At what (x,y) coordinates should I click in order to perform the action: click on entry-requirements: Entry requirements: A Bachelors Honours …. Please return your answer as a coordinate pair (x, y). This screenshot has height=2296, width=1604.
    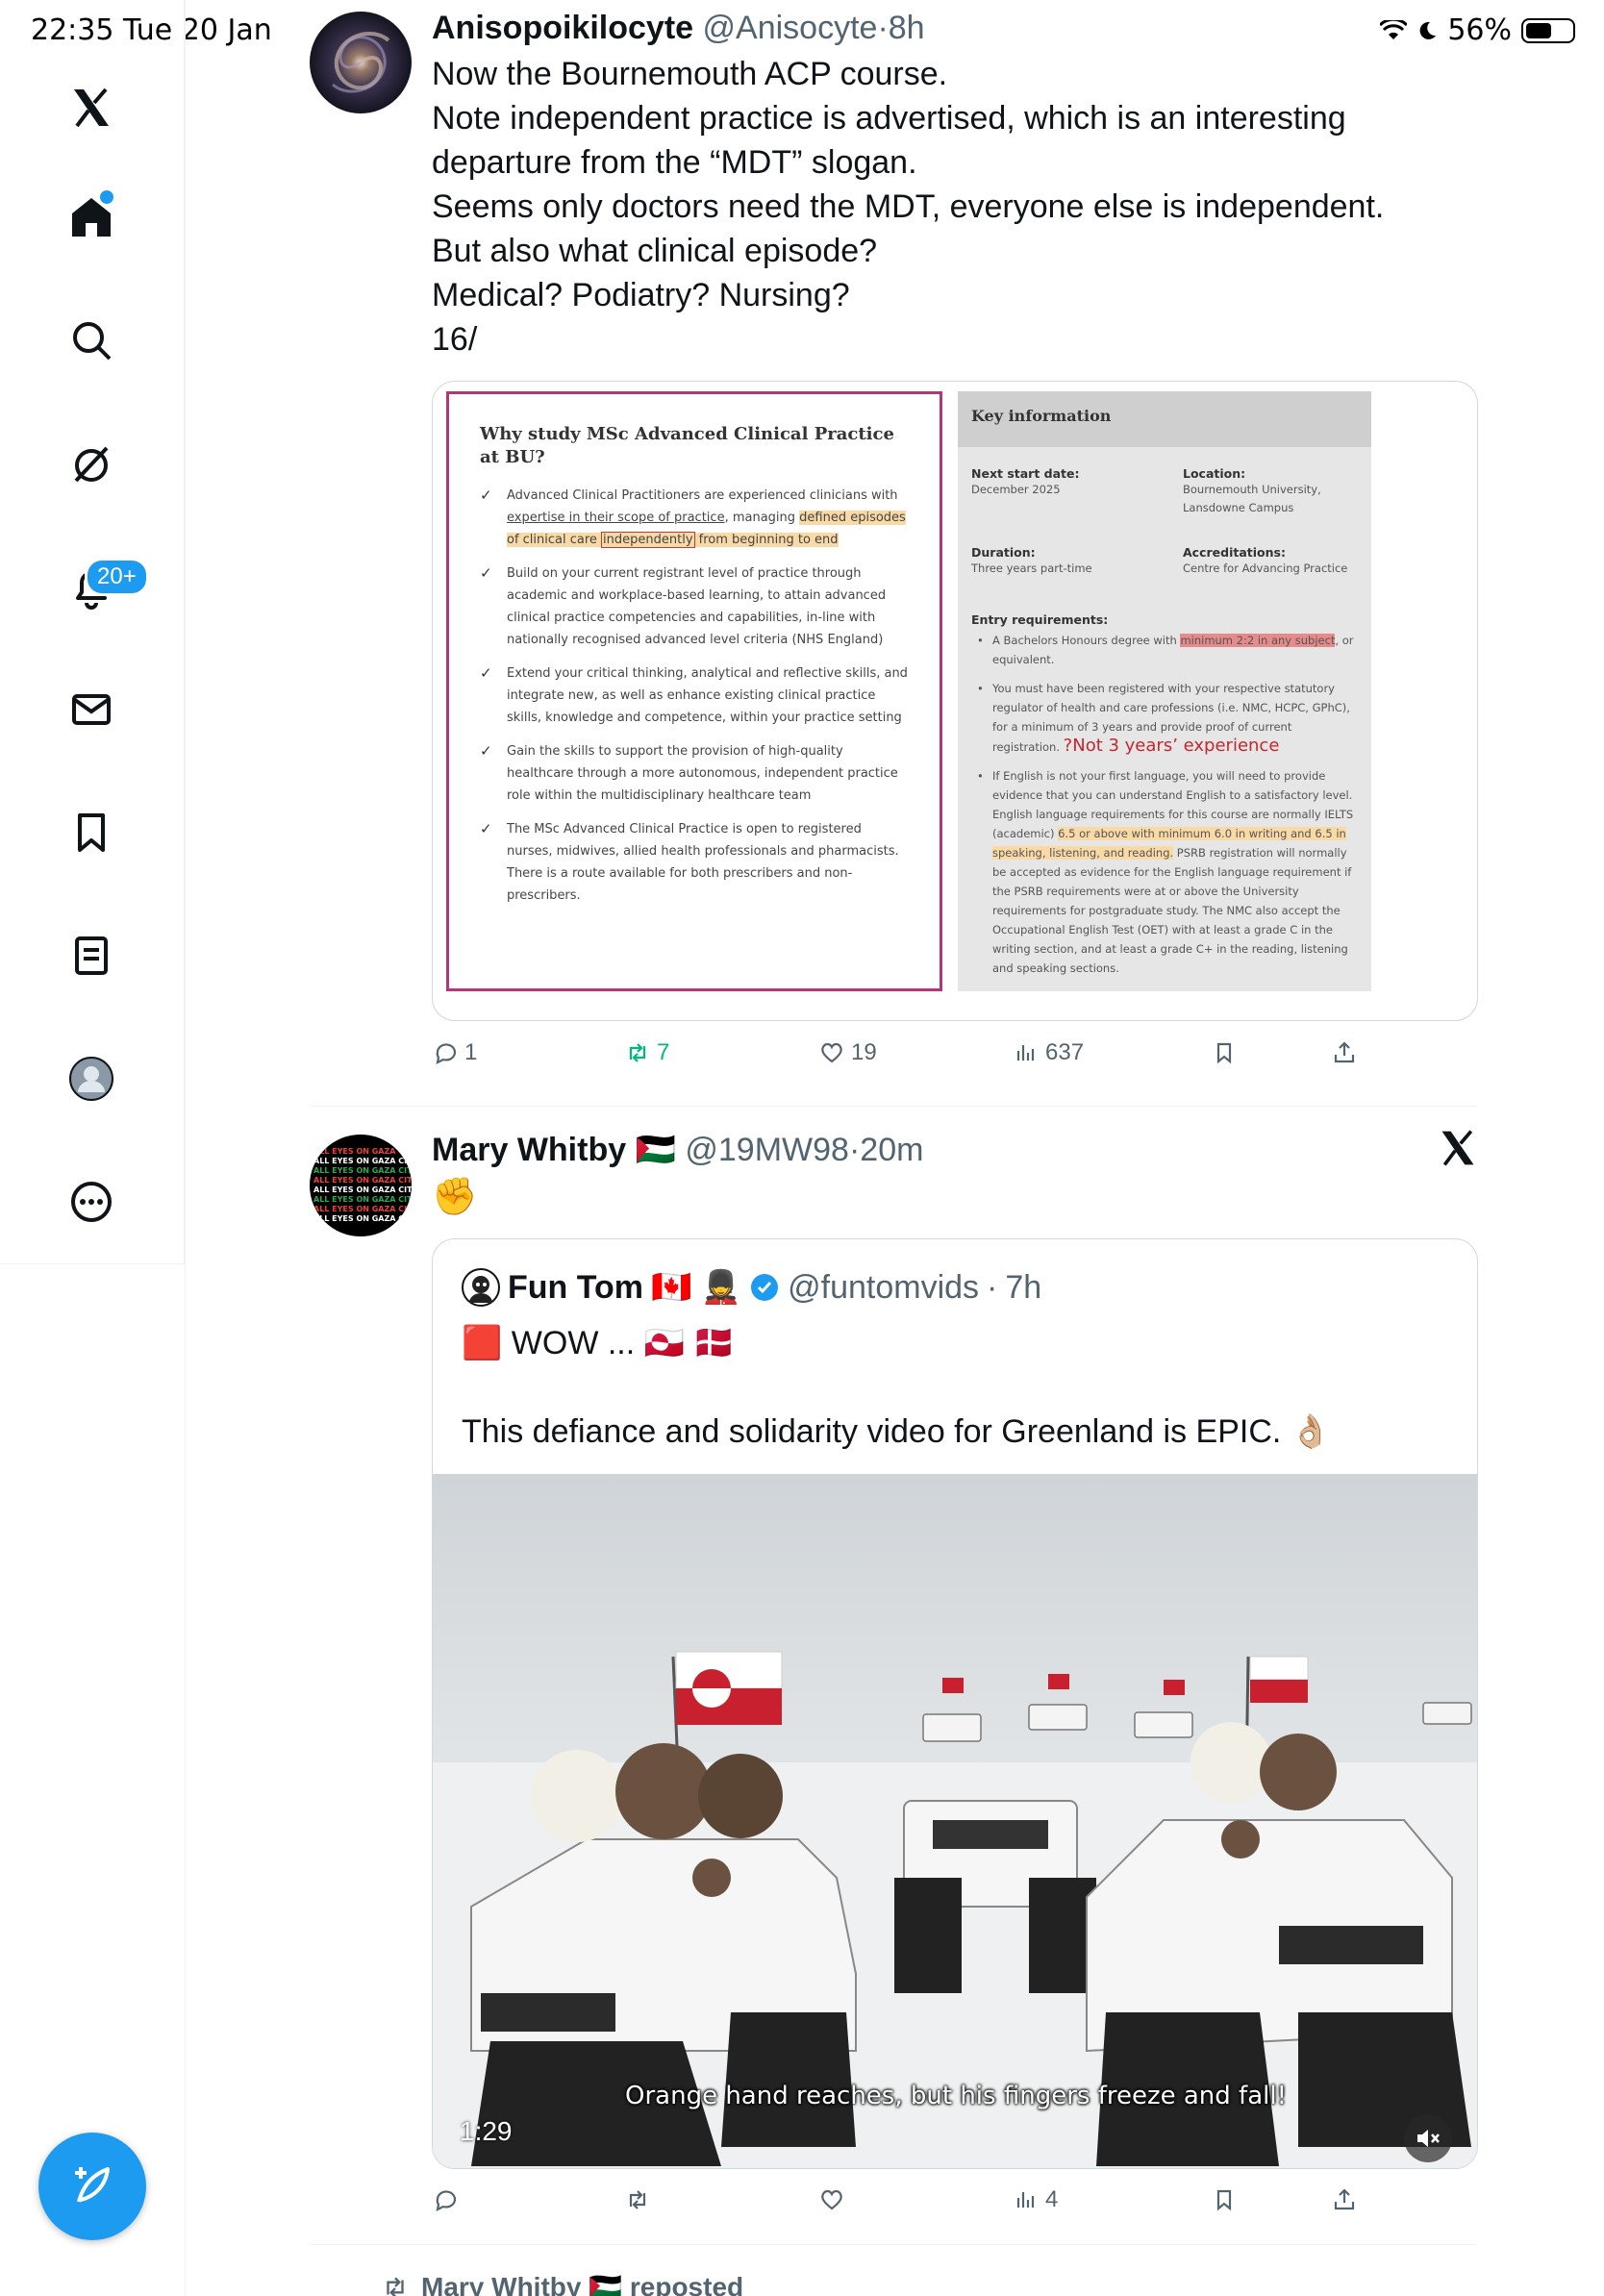
    Looking at the image, I should click on (1163, 799).